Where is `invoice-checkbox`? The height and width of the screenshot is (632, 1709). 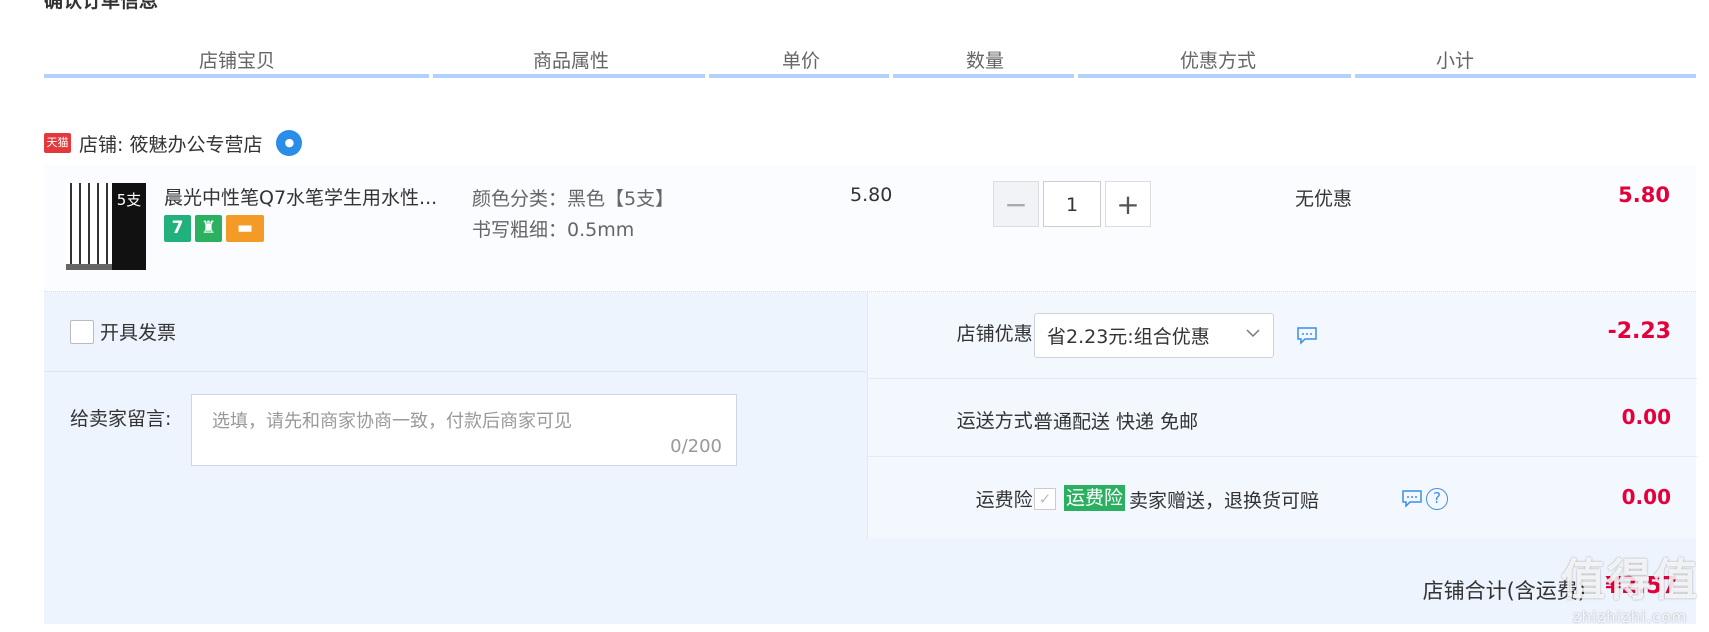
invoice-checkbox is located at coordinates (82, 331).